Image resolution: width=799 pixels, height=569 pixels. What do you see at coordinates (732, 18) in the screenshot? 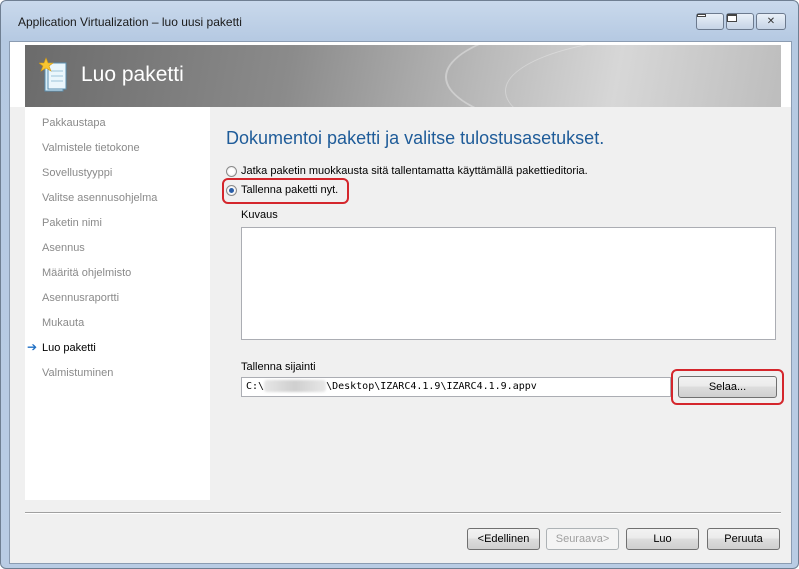
I see `maximize-icon` at bounding box center [732, 18].